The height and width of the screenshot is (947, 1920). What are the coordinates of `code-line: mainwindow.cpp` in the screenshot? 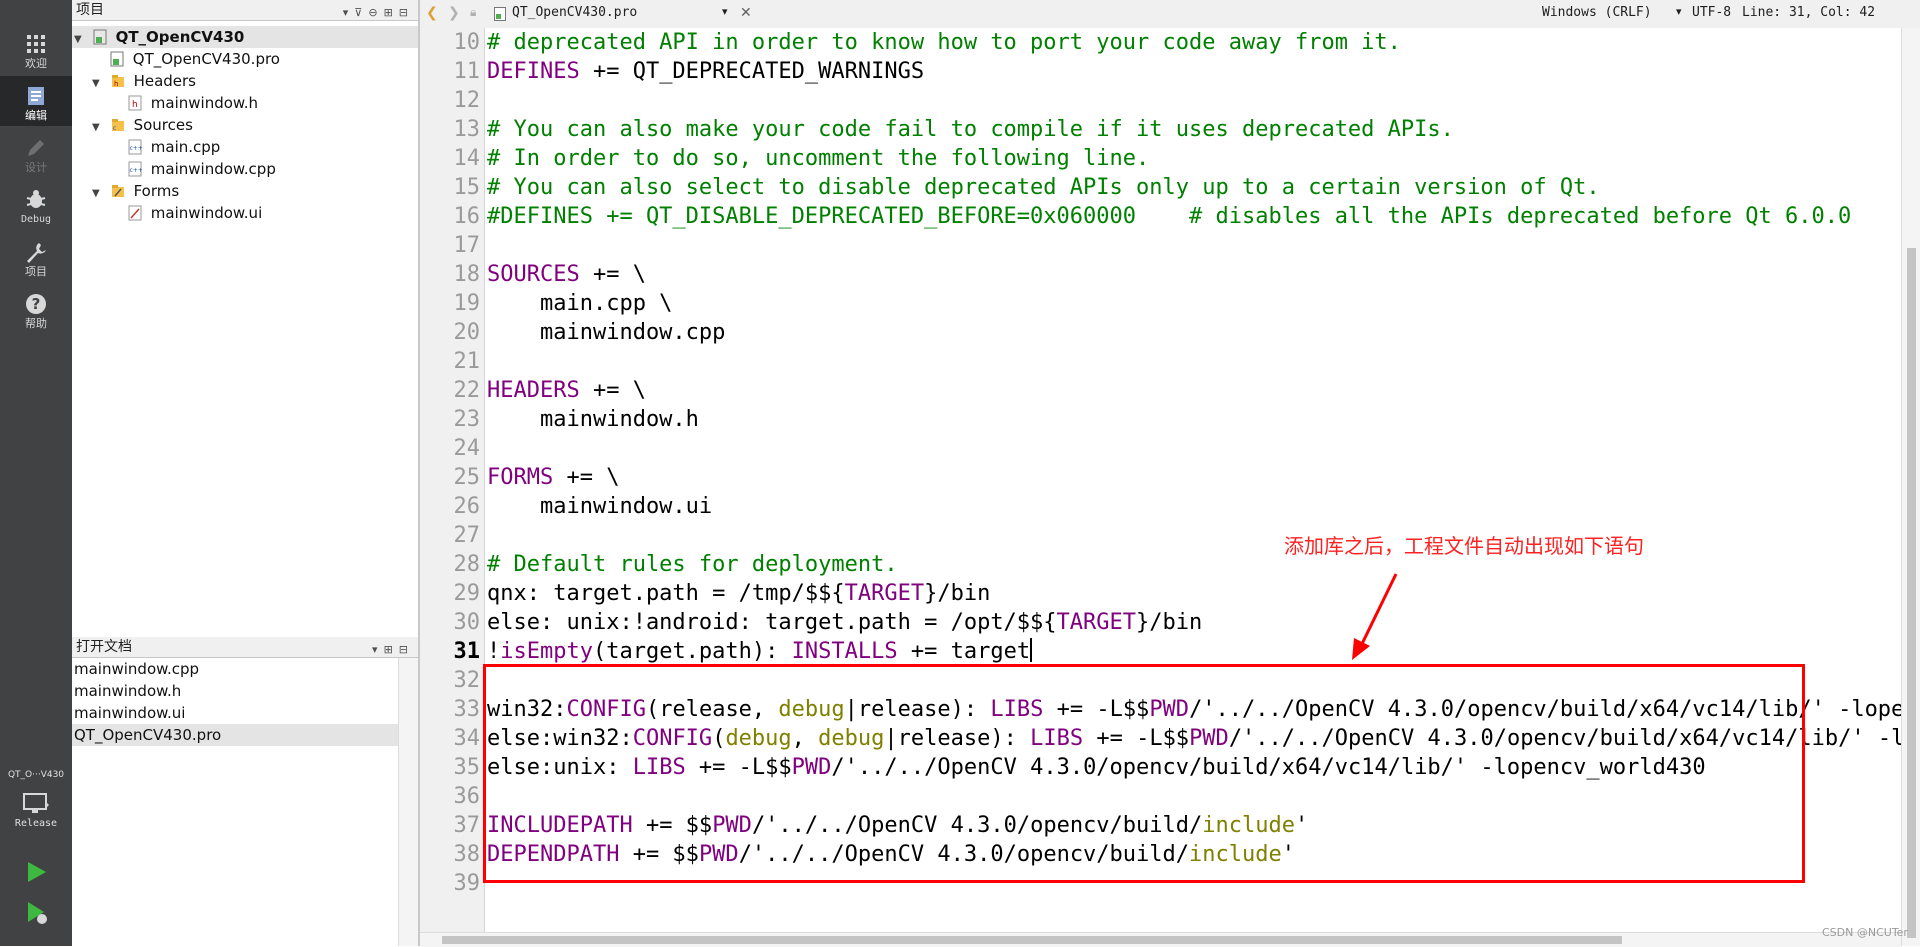 It's located at (1194, 332).